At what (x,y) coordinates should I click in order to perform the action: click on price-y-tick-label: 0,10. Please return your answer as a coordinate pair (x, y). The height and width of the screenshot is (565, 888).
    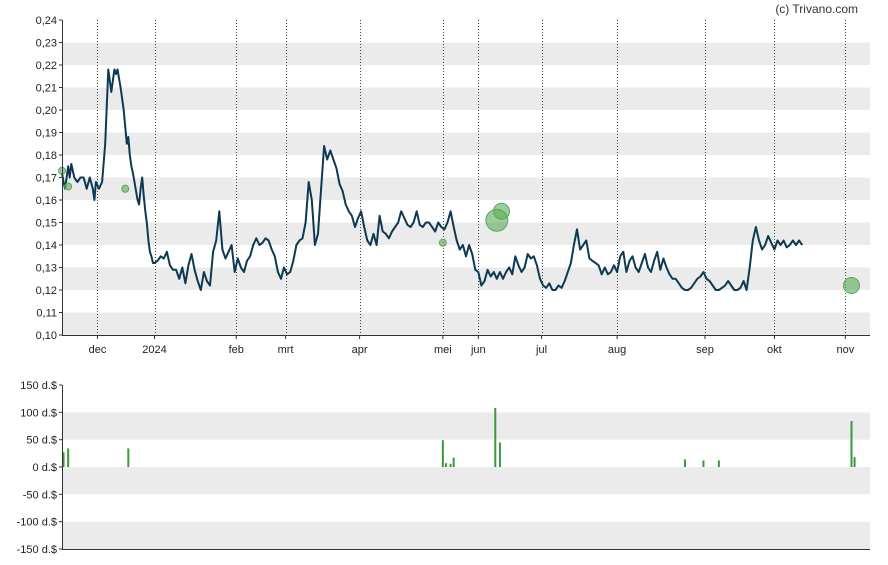
    Looking at the image, I should click on (46, 336).